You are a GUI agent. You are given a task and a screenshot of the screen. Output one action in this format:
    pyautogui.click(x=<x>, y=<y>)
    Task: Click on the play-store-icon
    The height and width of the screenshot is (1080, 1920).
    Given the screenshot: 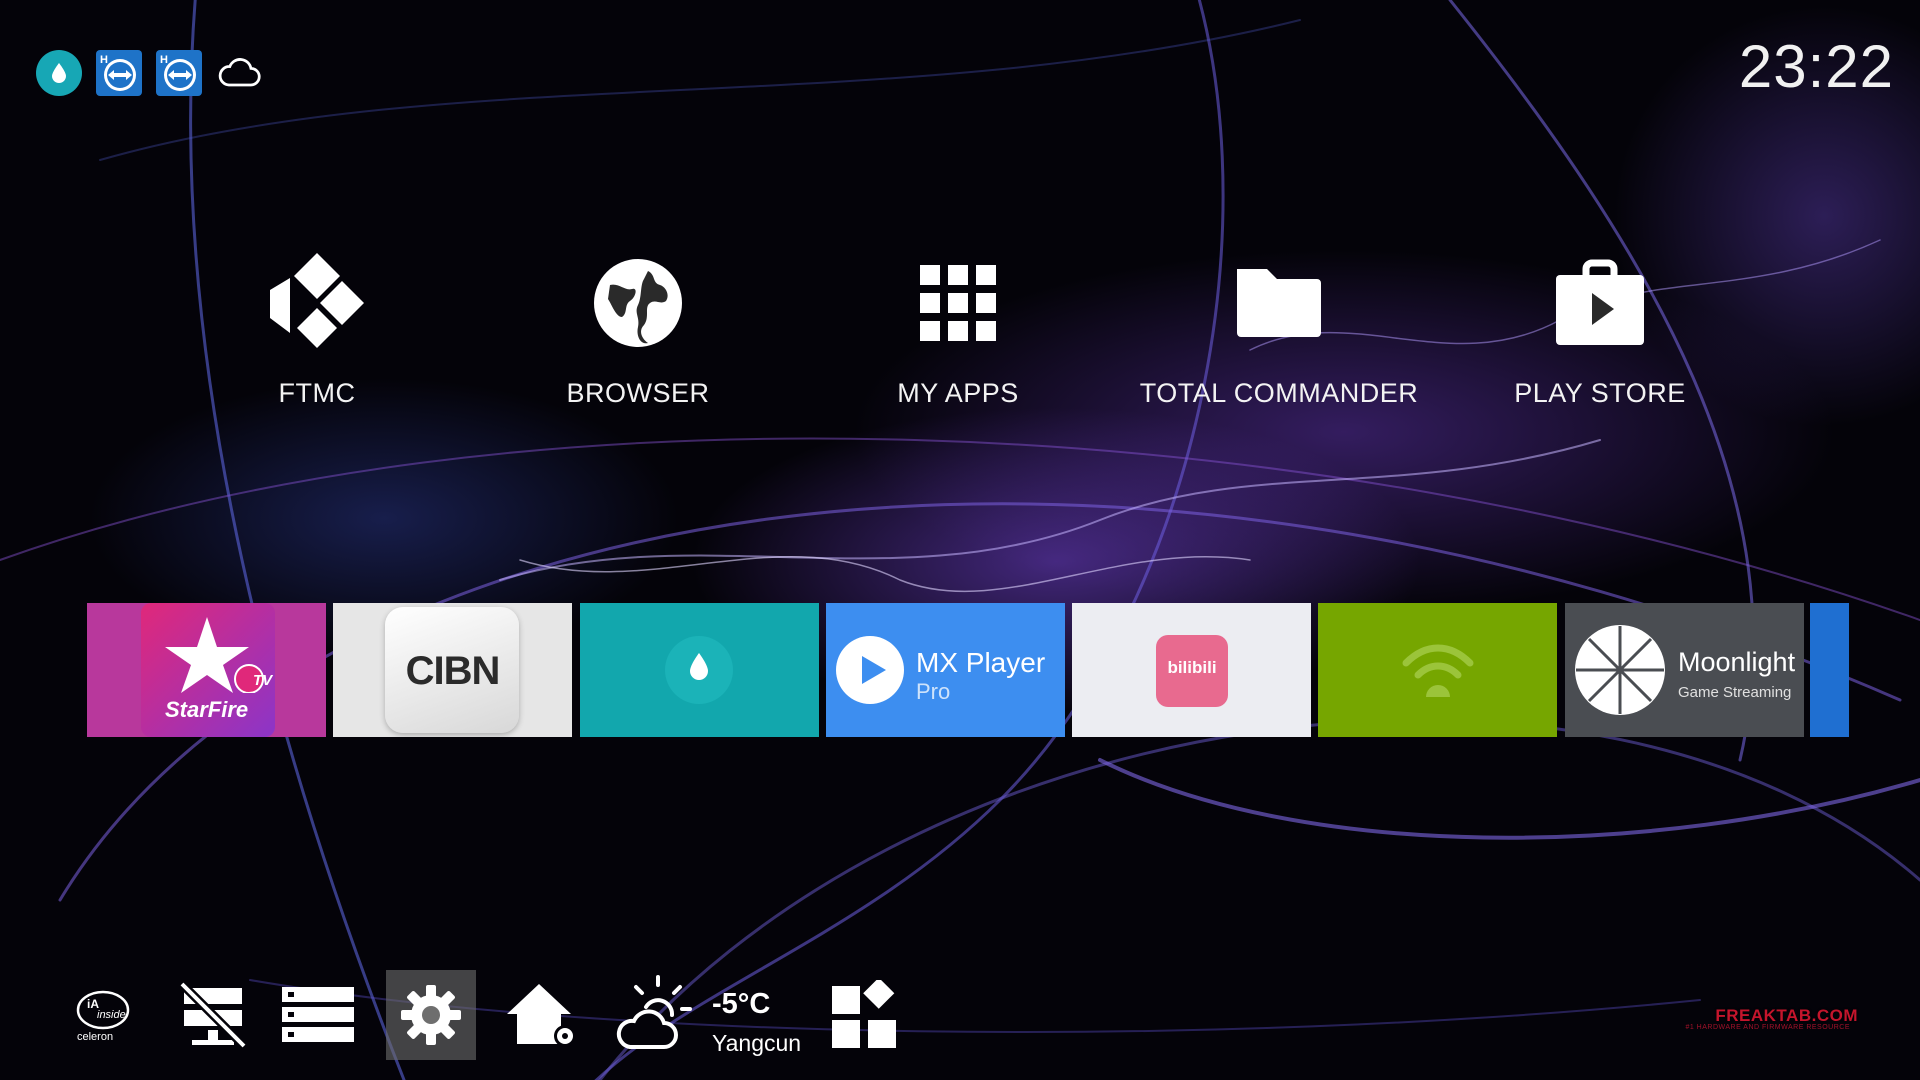 What is the action you would take?
    pyautogui.click(x=1600, y=303)
    